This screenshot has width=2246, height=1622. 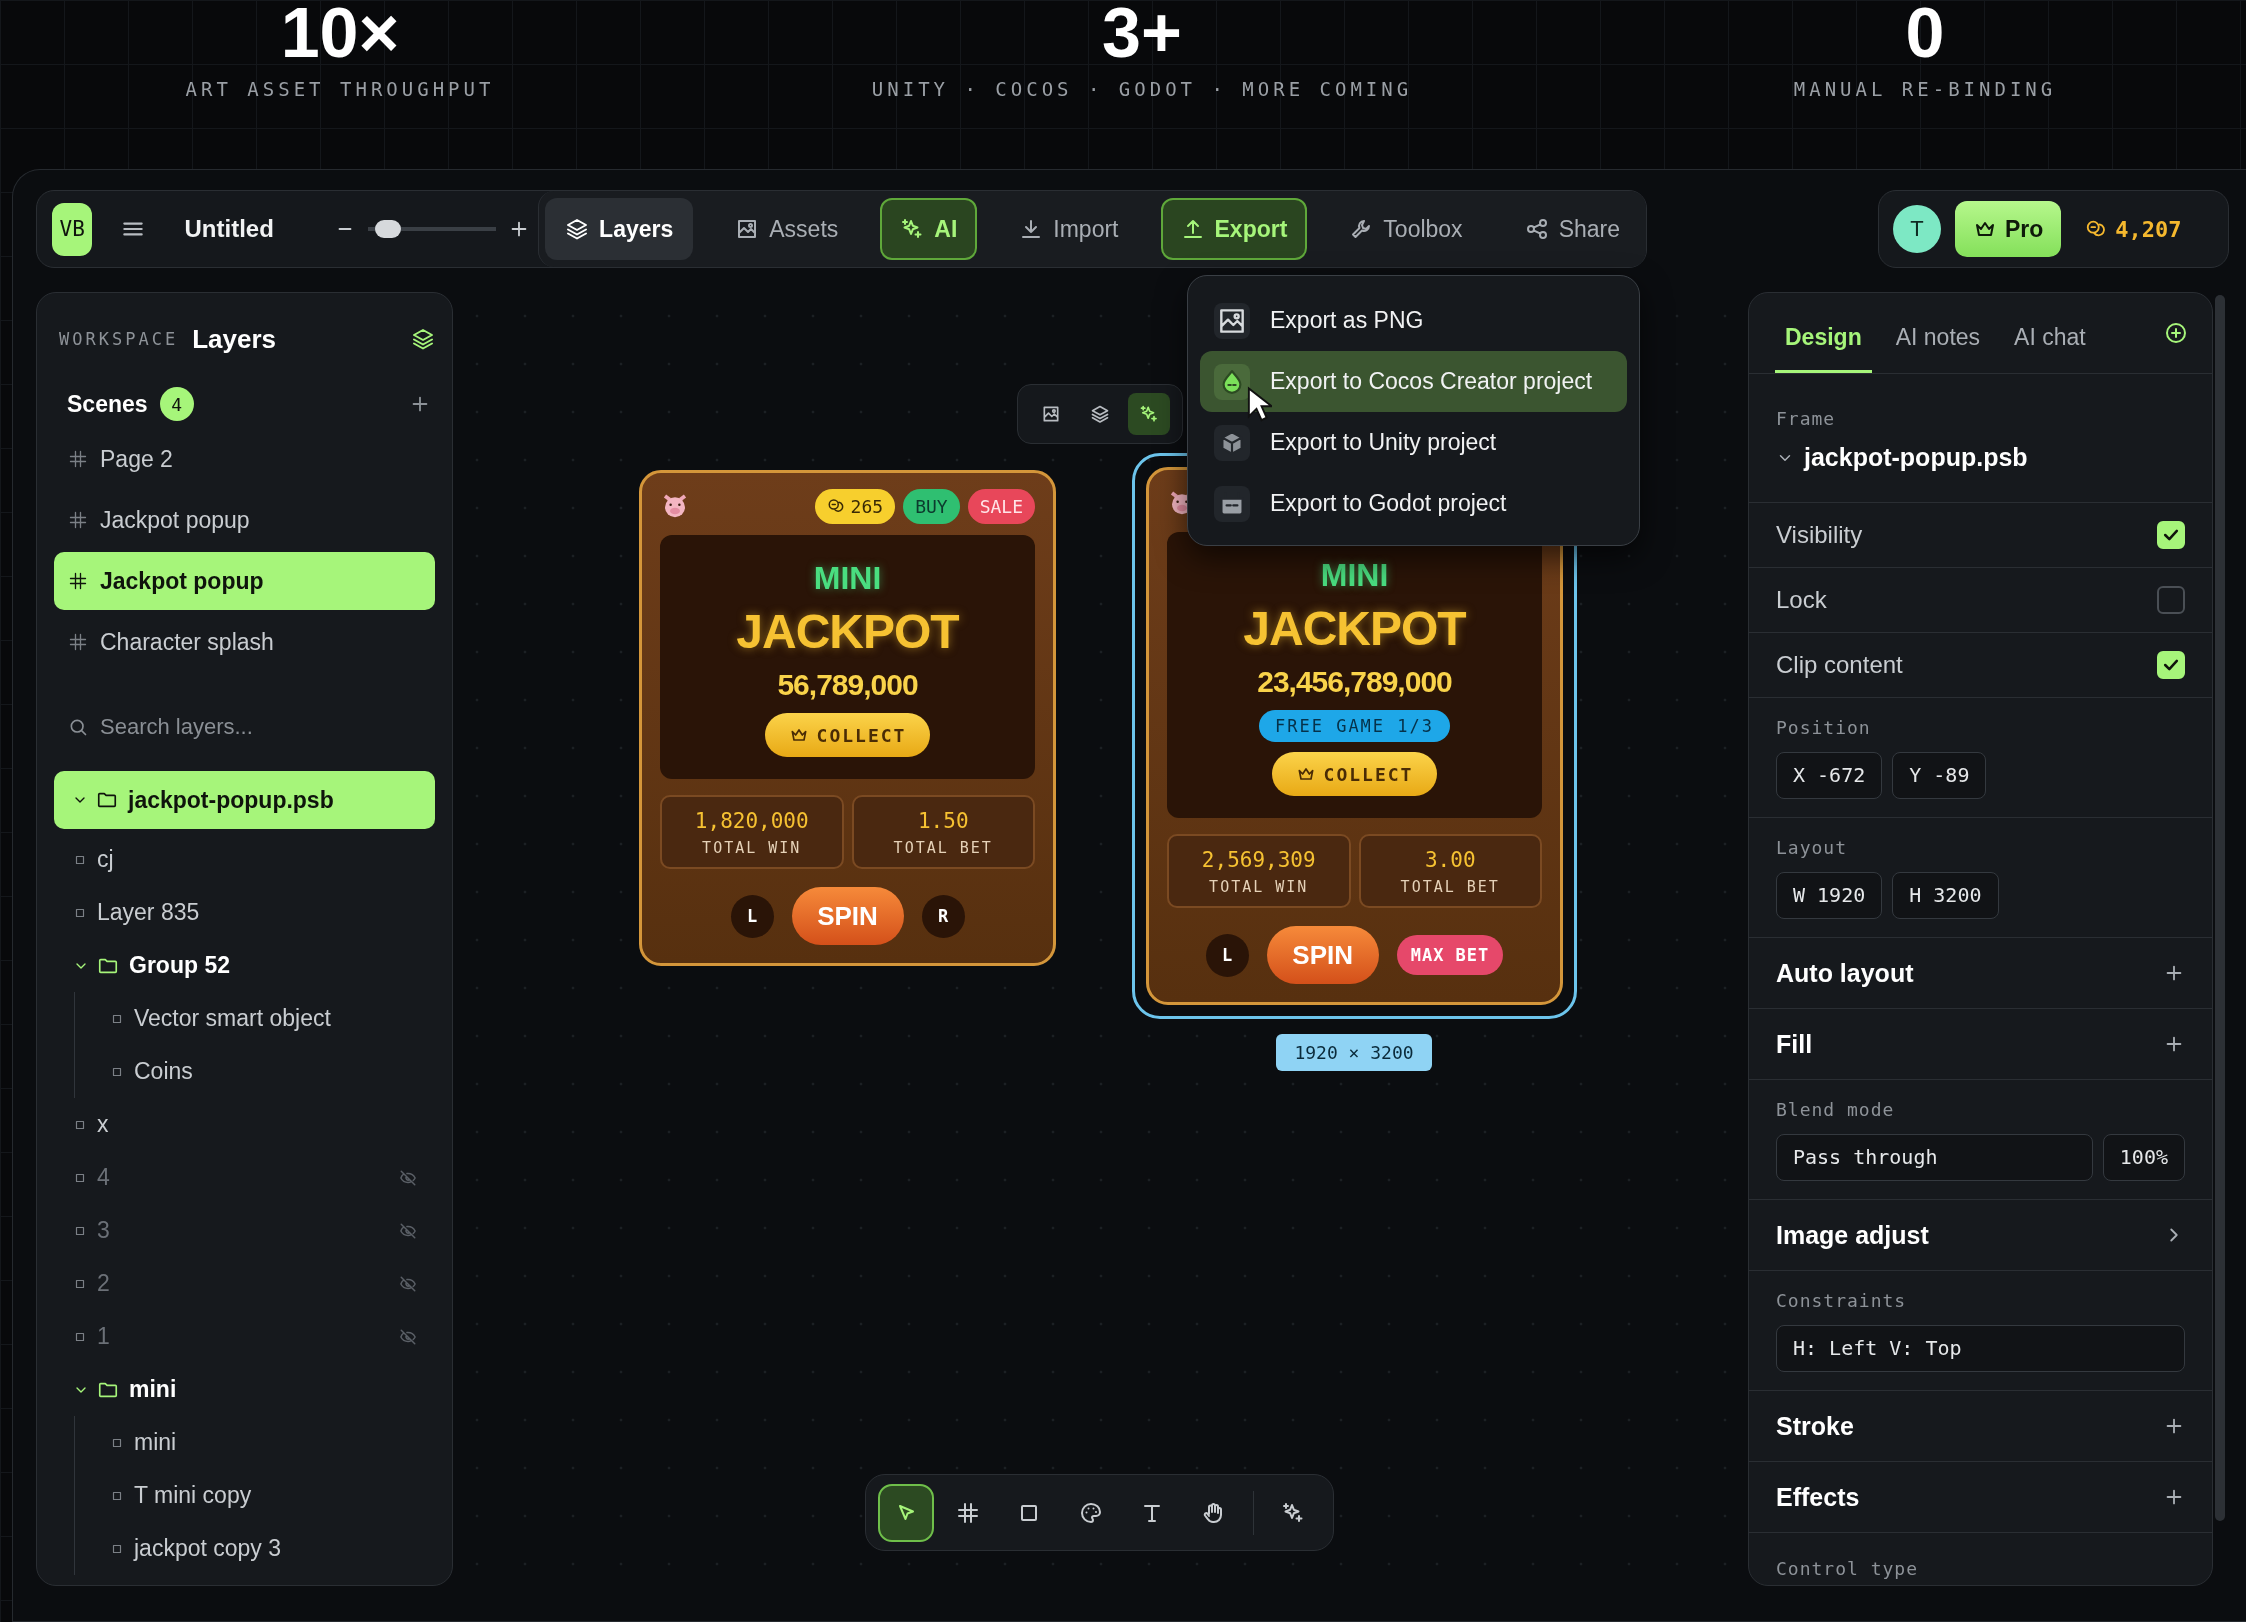 What do you see at coordinates (244, 1283) in the screenshot?
I see `layer-item: 2` at bounding box center [244, 1283].